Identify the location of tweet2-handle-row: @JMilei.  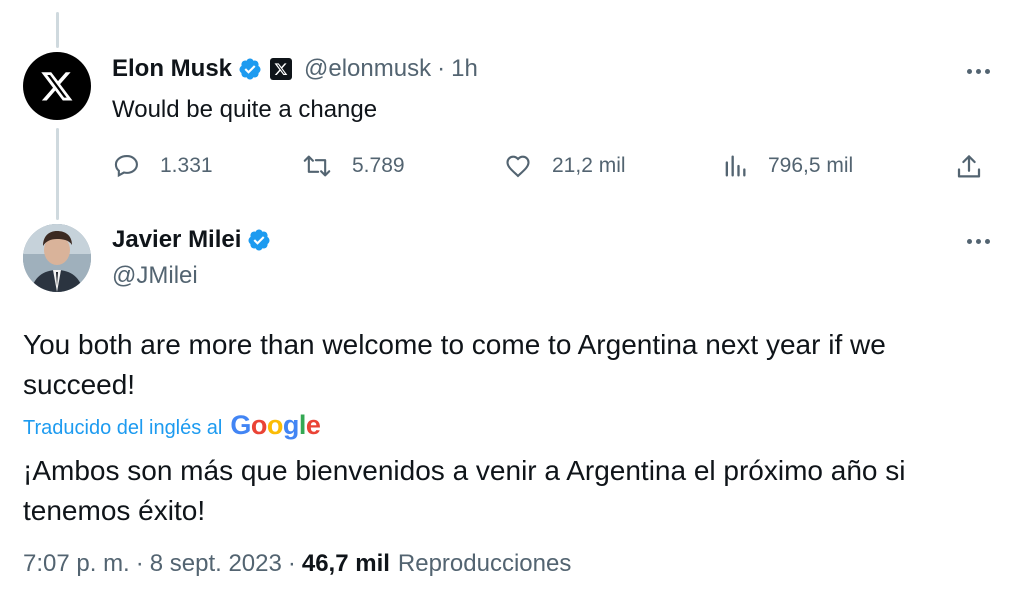
(155, 276).